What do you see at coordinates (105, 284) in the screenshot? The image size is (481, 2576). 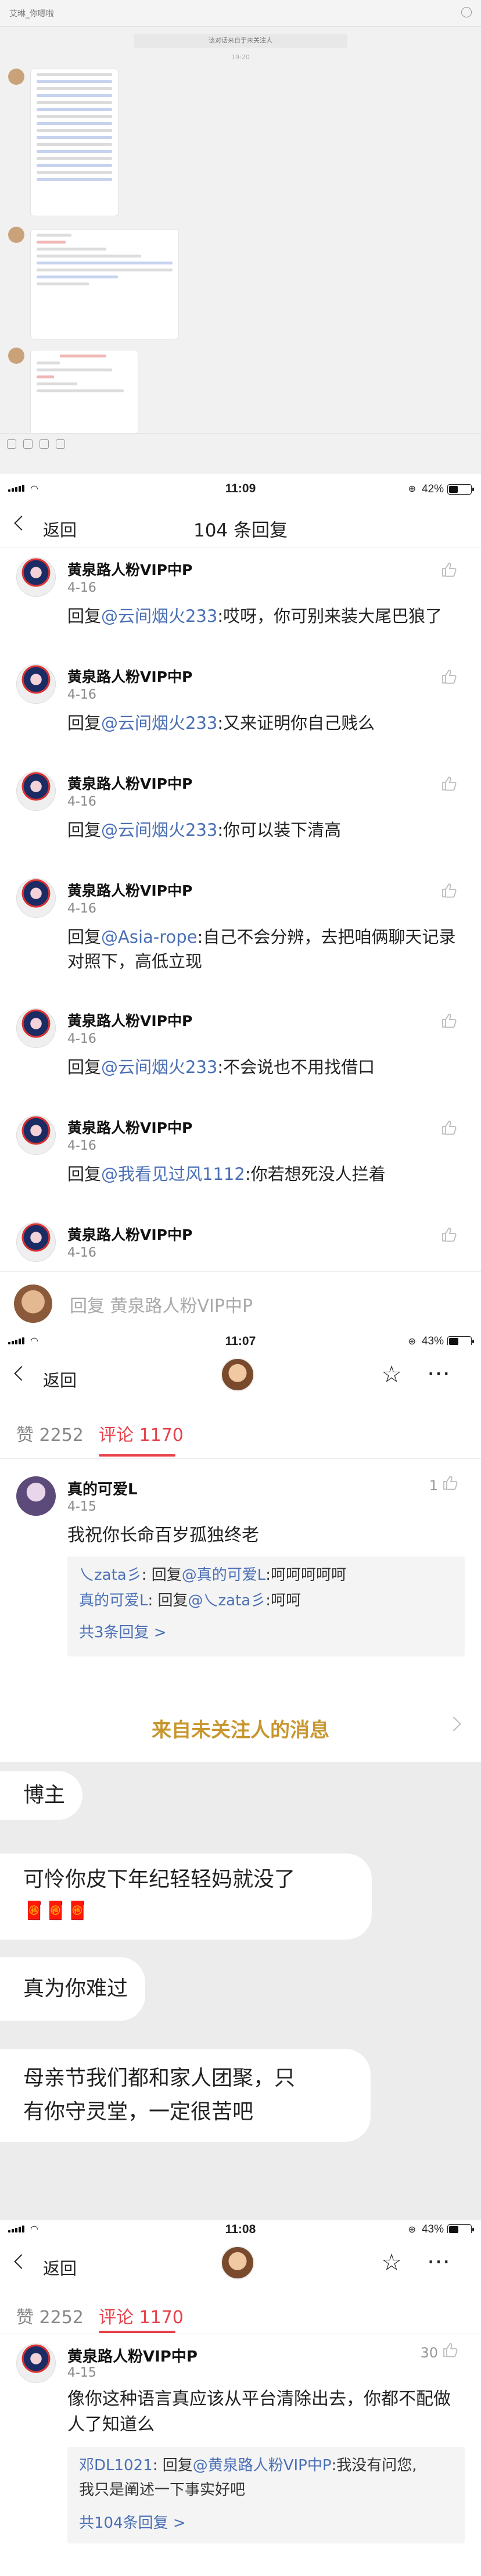 I see `chat-image-post` at bounding box center [105, 284].